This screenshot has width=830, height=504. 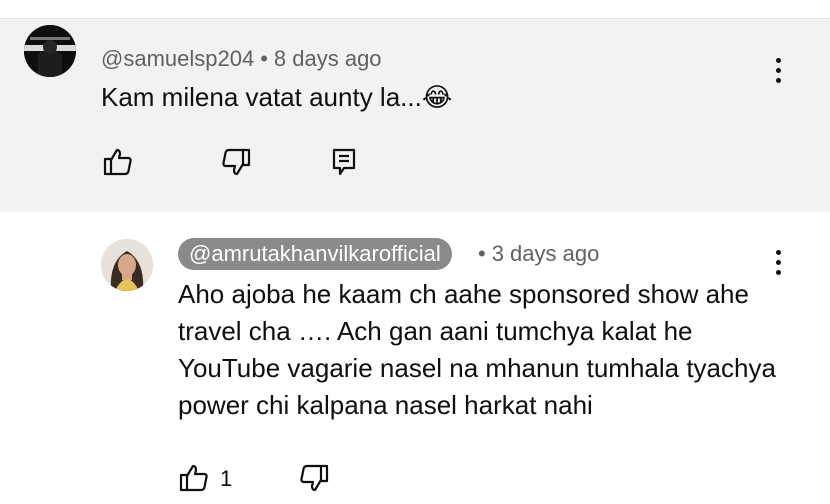 I want to click on reply-more-button, so click(x=778, y=262).